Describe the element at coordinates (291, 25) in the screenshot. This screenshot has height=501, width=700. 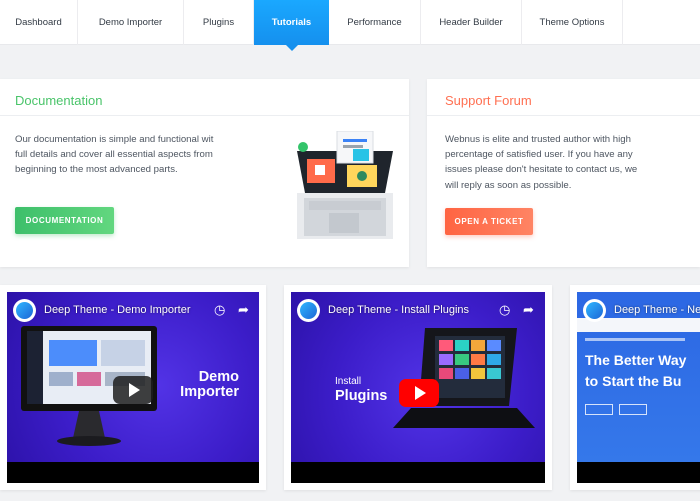
I see `tab-tutorials: Tutorials` at that location.